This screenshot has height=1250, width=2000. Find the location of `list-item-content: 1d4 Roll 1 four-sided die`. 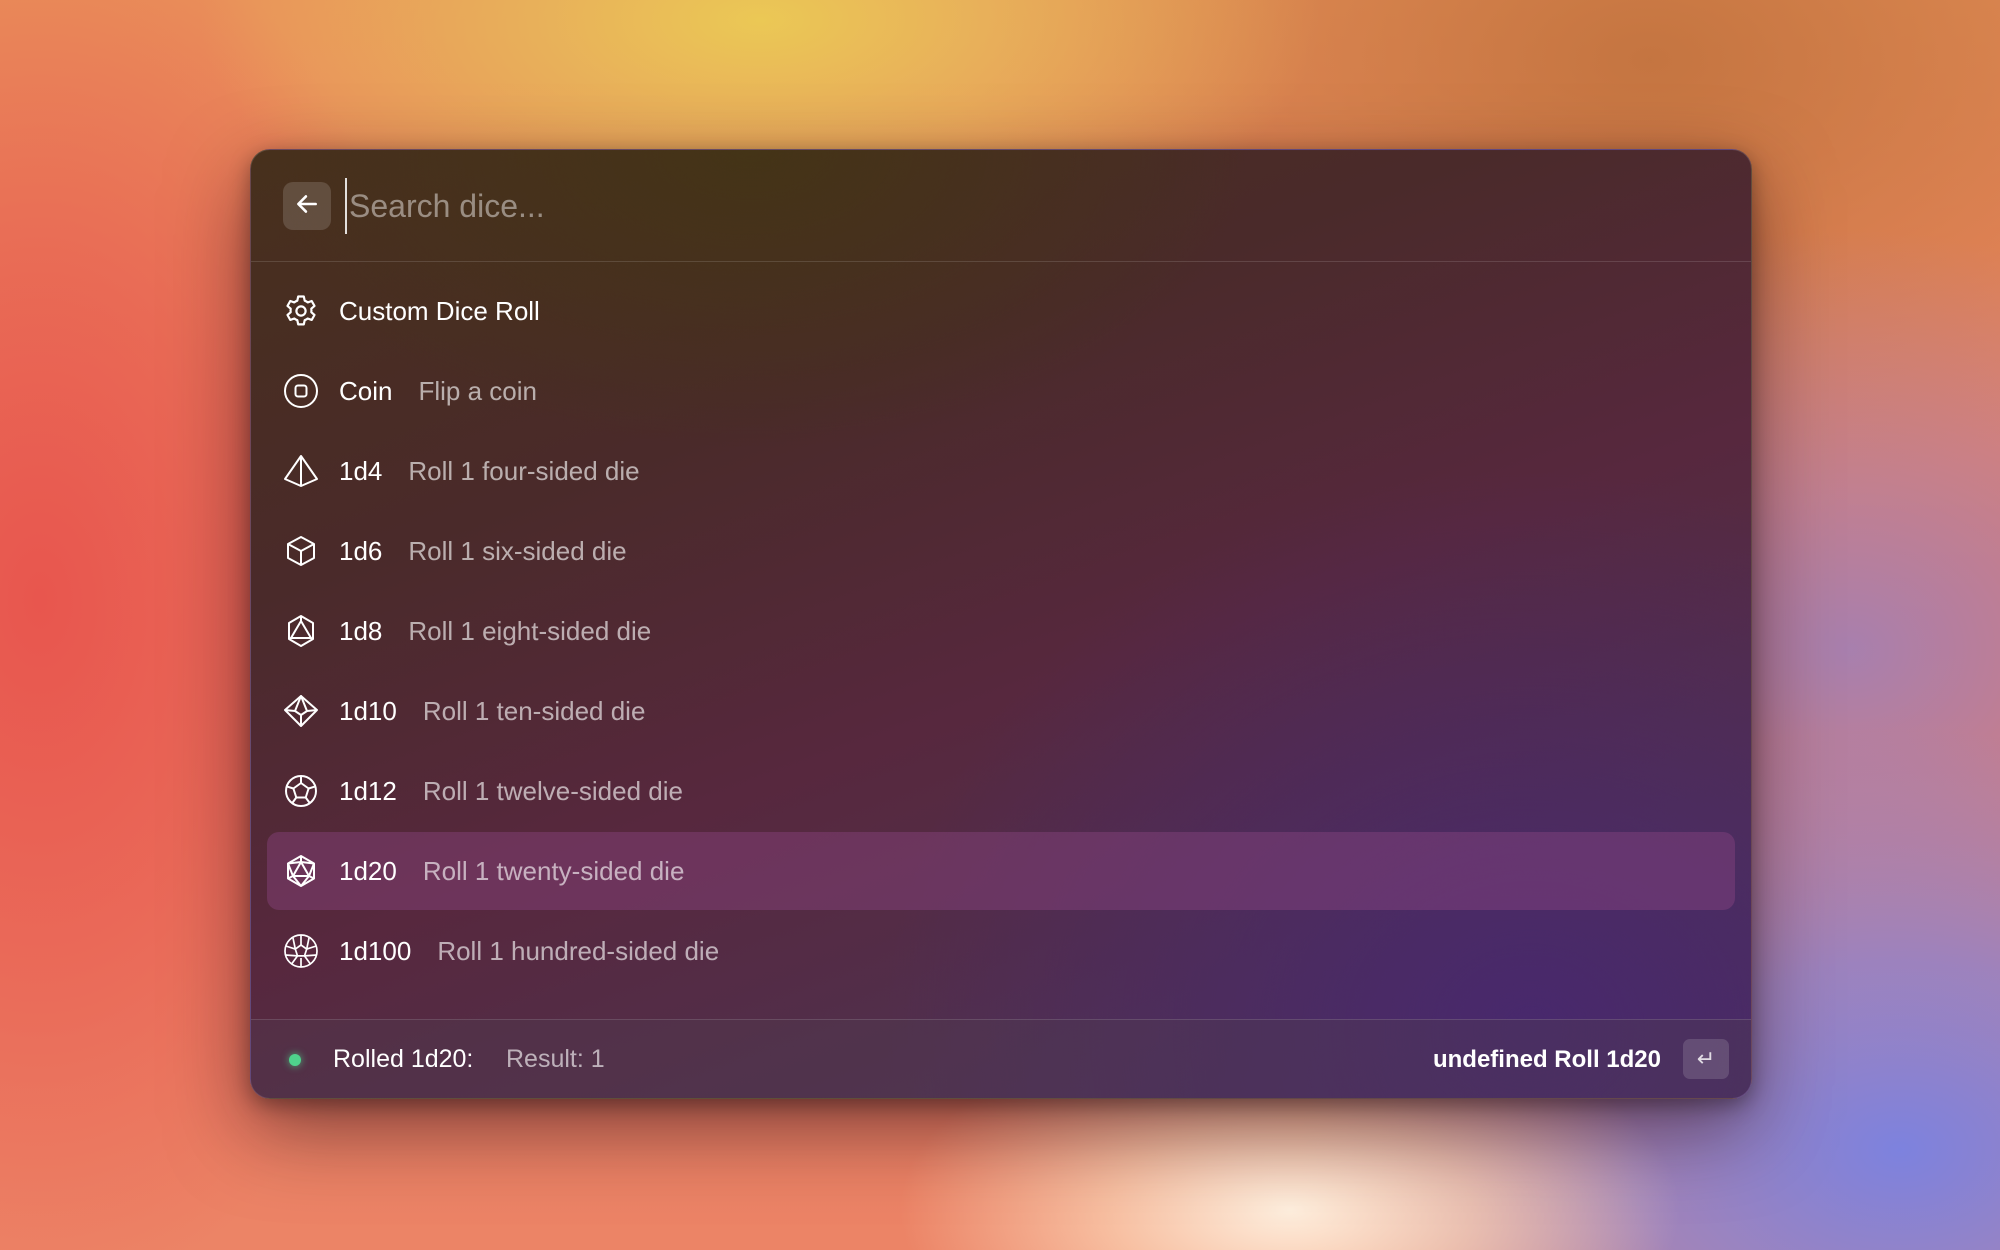

list-item-content: 1d4 Roll 1 four-sided die is located at coordinates (489, 471).